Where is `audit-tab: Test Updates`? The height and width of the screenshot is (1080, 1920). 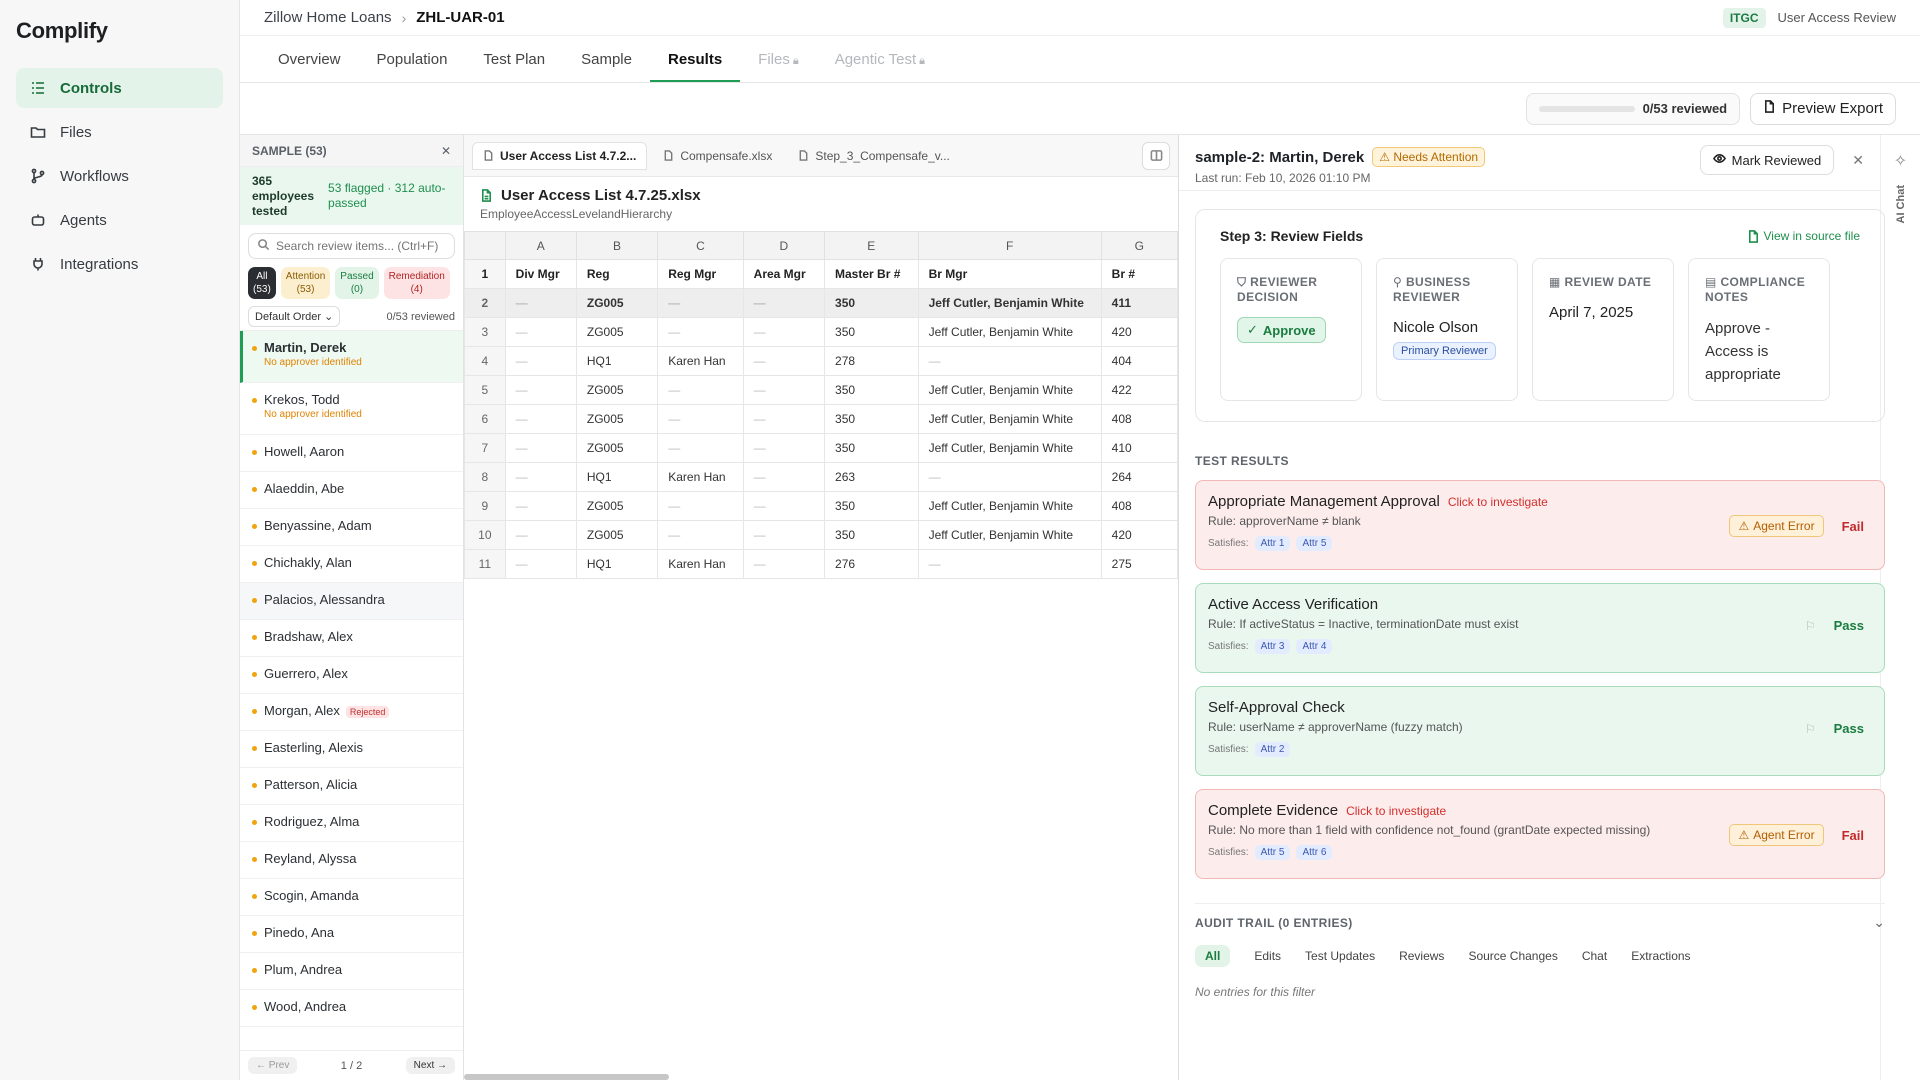 audit-tab: Test Updates is located at coordinates (1340, 956).